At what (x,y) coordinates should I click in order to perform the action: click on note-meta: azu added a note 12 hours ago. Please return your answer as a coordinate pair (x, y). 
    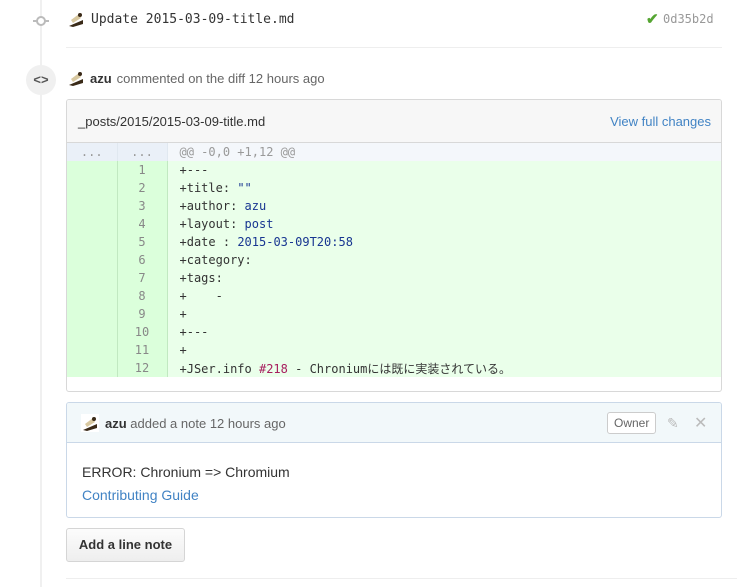
    Looking at the image, I should click on (195, 423).